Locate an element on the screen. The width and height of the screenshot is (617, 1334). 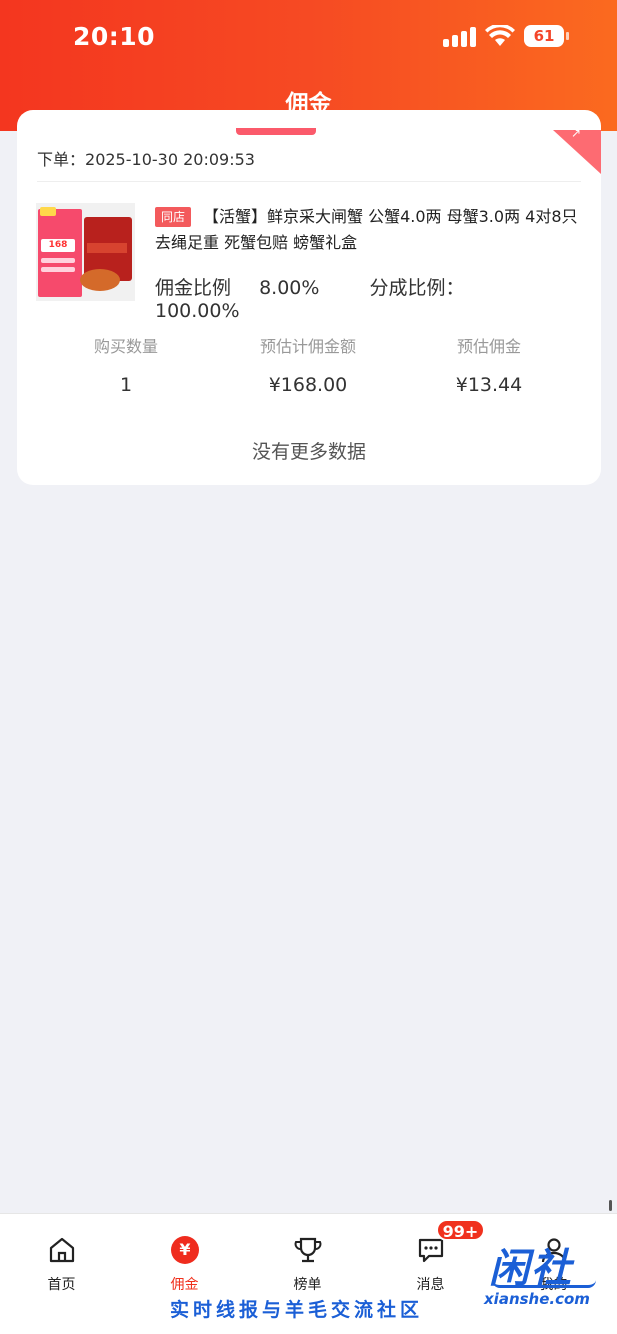
product-image-price: 168 is located at coordinates (58, 245).